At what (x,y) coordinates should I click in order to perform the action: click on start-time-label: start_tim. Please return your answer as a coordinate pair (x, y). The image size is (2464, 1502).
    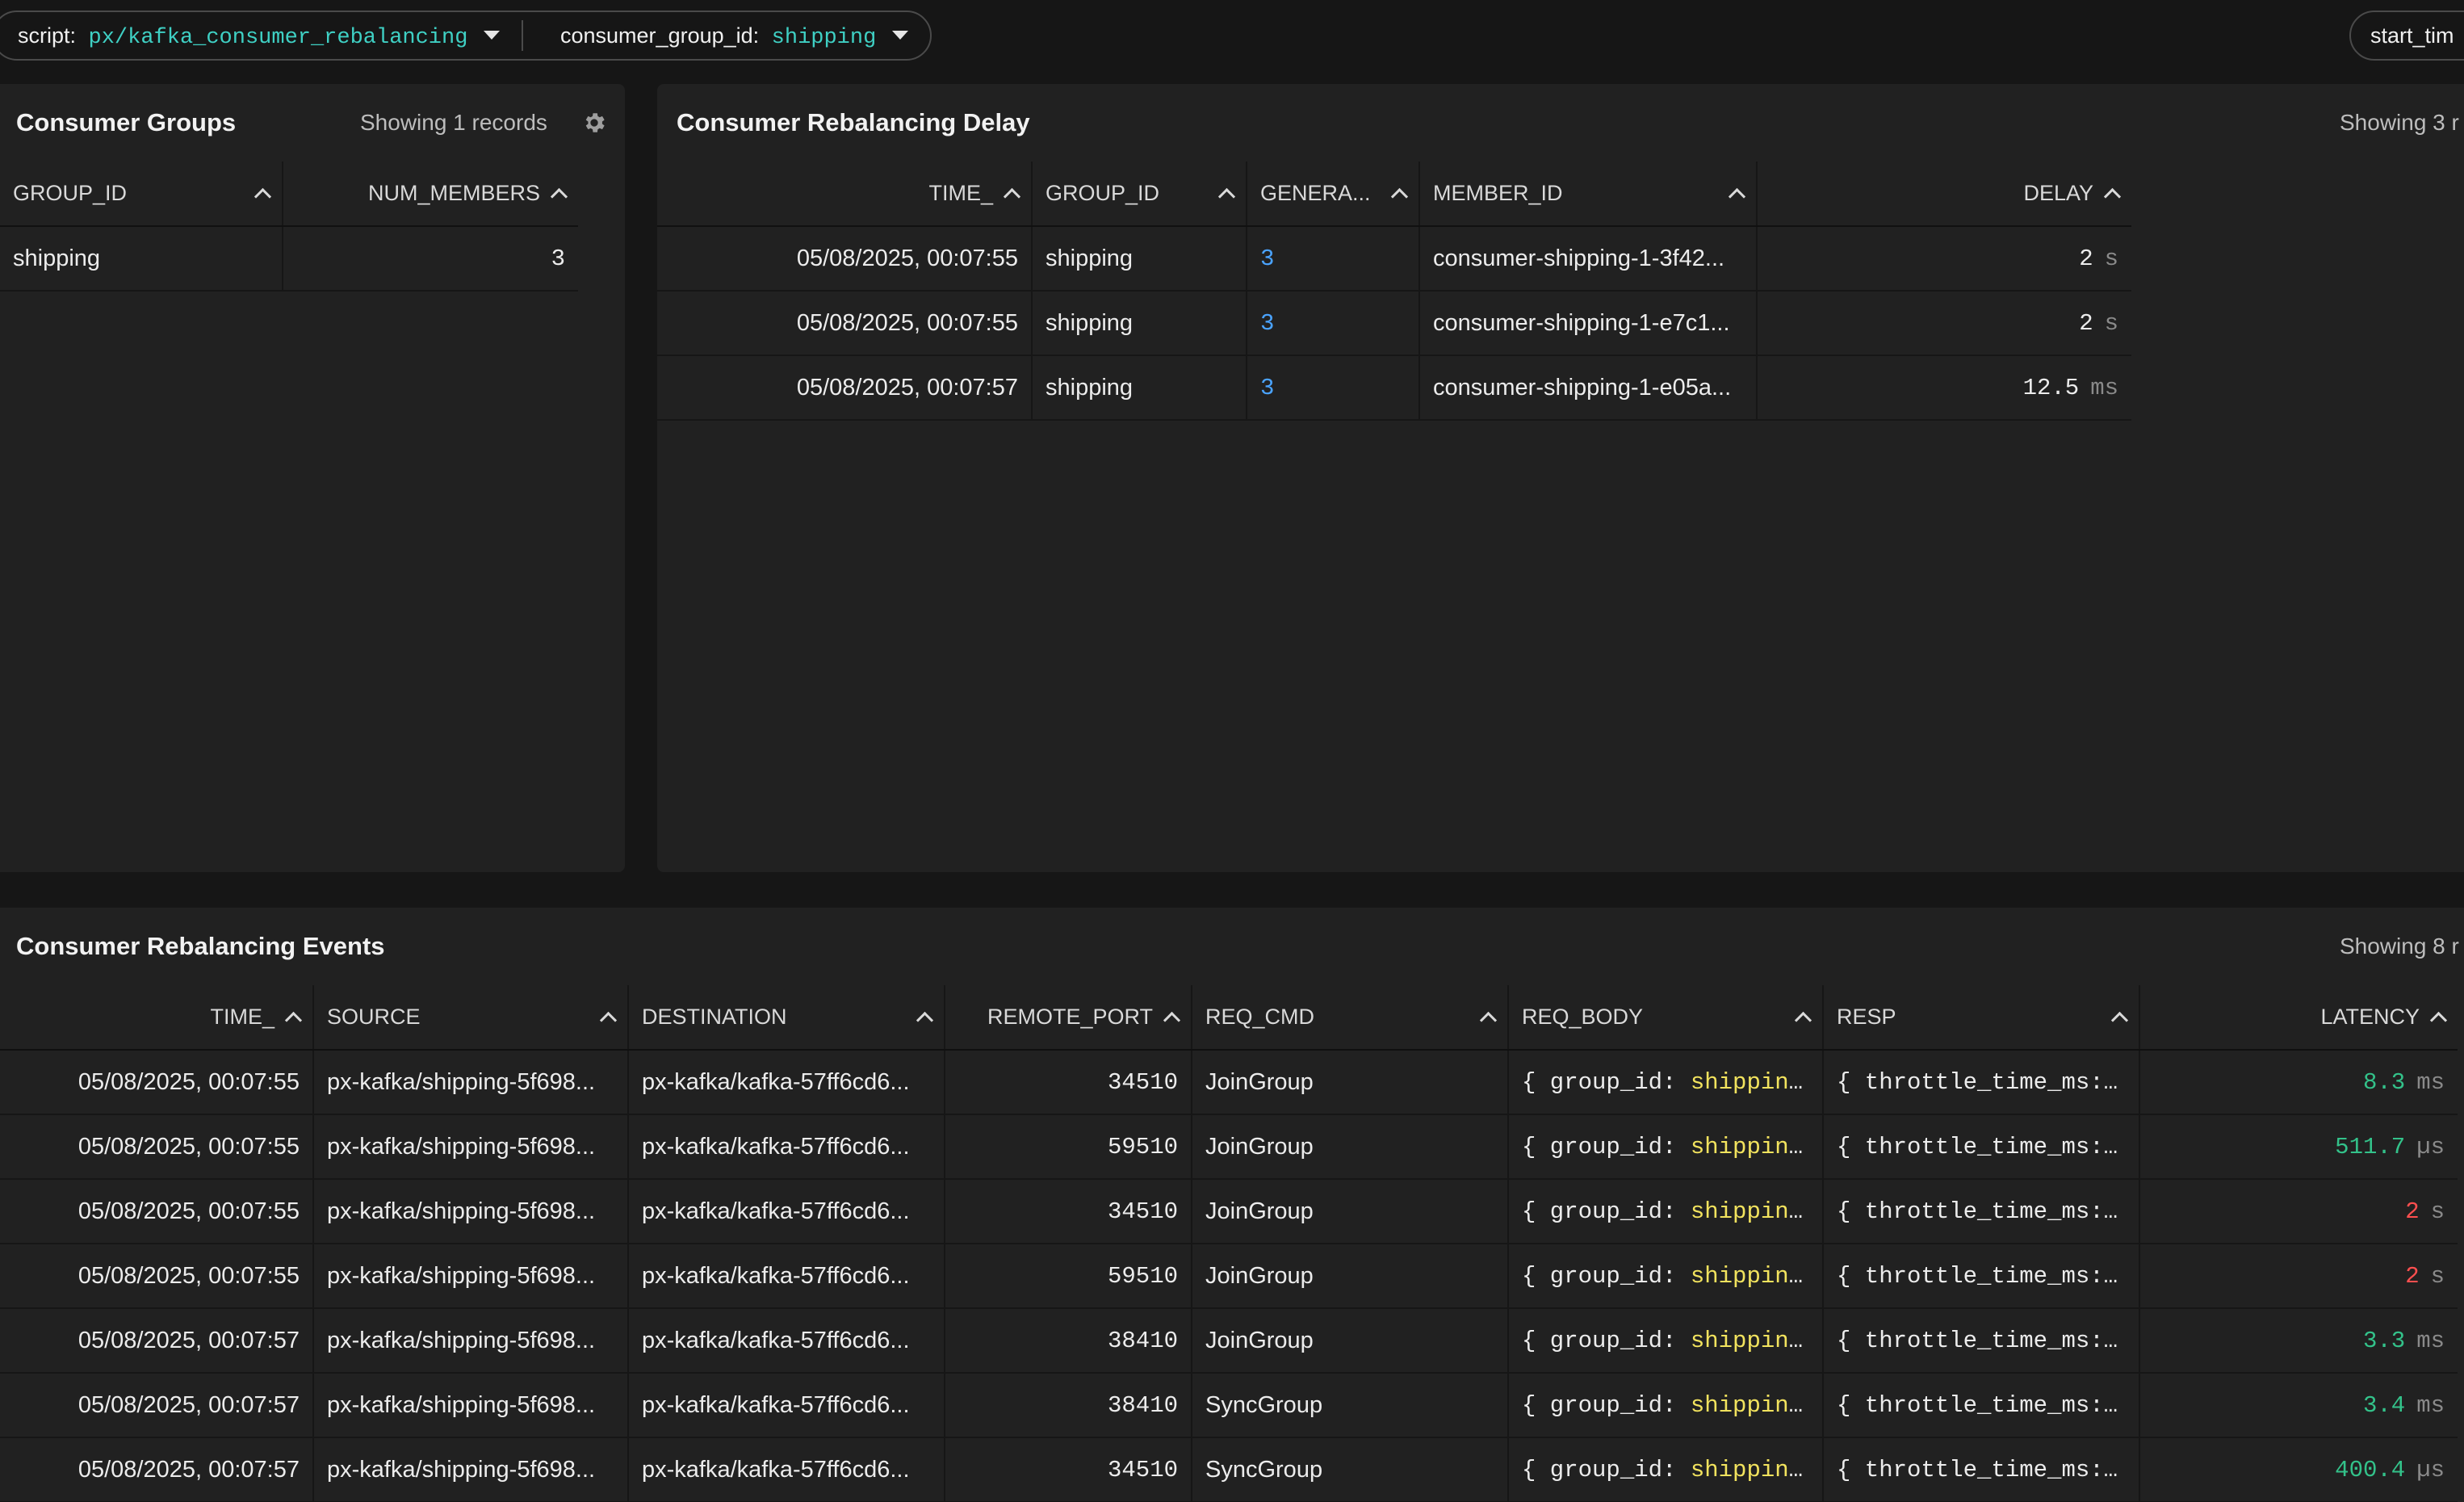
    Looking at the image, I should click on (2412, 36).